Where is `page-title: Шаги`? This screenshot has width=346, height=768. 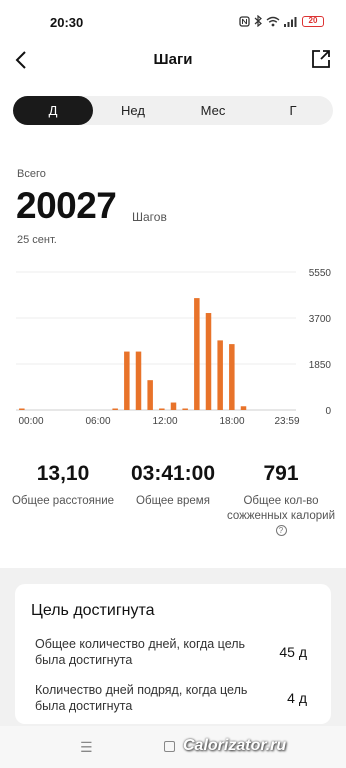 page-title: Шаги is located at coordinates (173, 59).